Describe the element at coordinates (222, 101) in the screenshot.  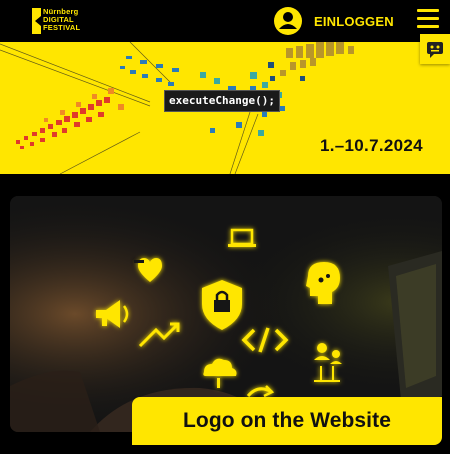
I see `code-snippet: executeChange();` at that location.